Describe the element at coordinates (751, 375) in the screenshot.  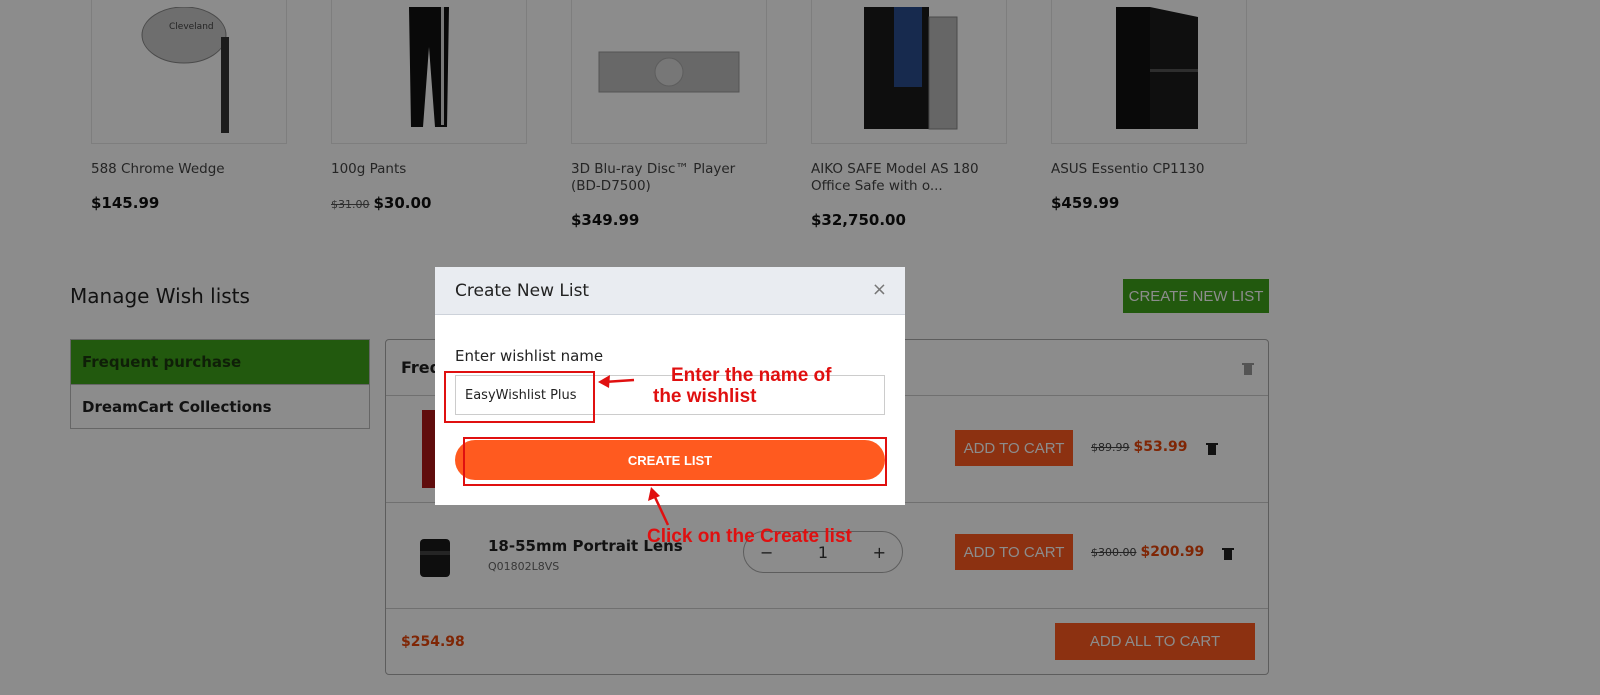
I see `annotation-enter-name-line1: Enter the name of` at that location.